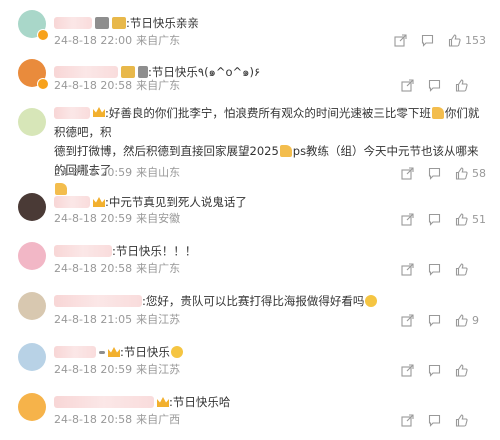  Describe the element at coordinates (479, 219) in the screenshot. I see `like-count: 51` at that location.